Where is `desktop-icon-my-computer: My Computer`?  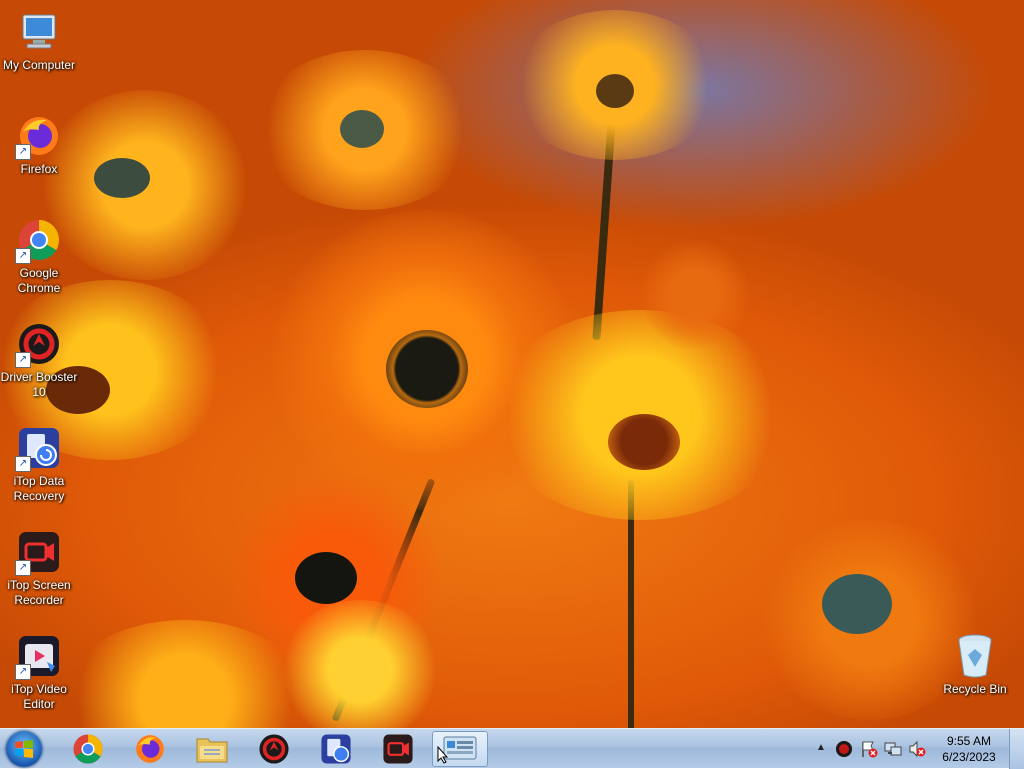
desktop-icon-my-computer: My Computer is located at coordinates (39, 40).